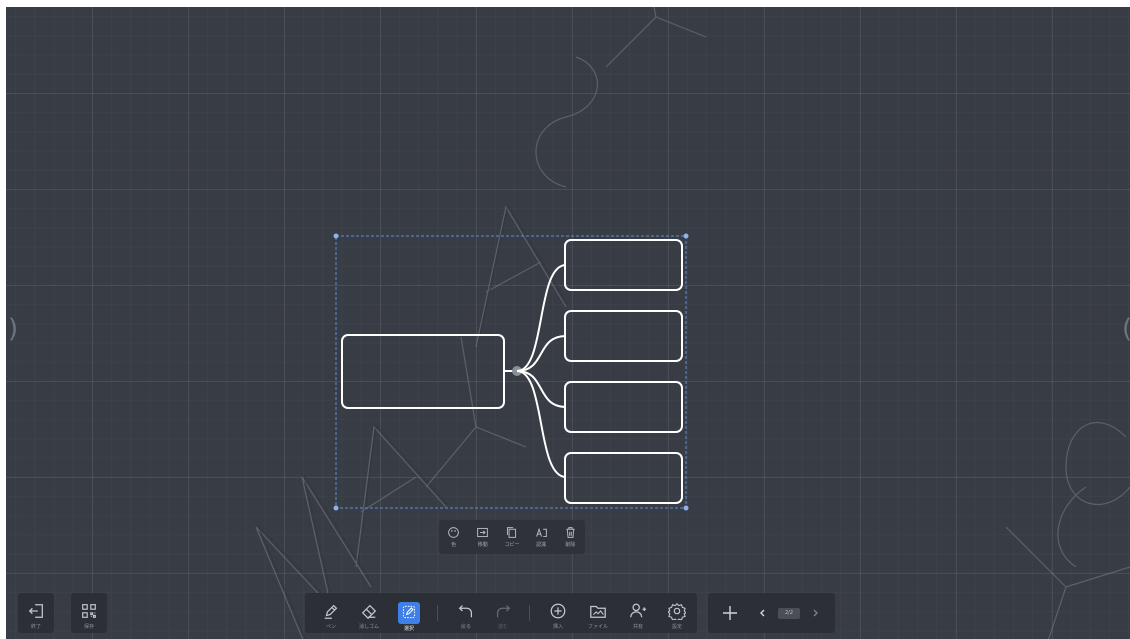 This screenshot has width=1130, height=639. I want to click on undo-button: 戻る, so click(466, 613).